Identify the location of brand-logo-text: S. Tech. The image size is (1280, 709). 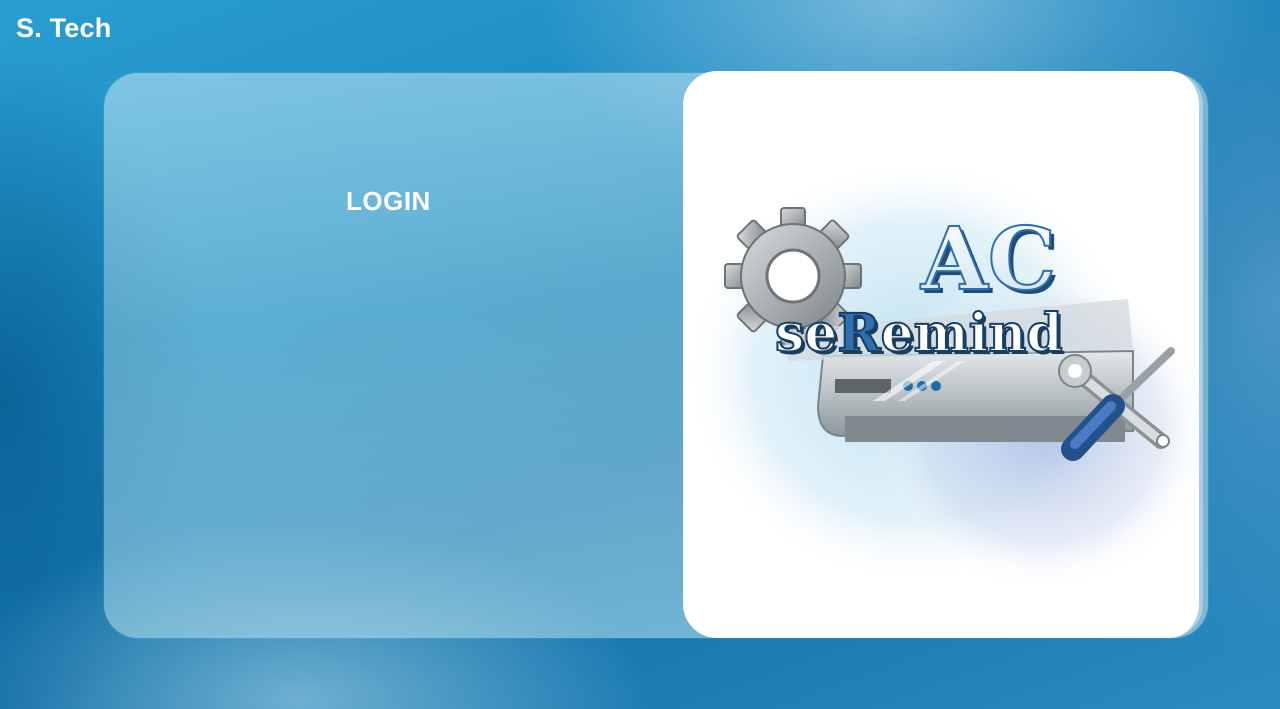
(63, 28).